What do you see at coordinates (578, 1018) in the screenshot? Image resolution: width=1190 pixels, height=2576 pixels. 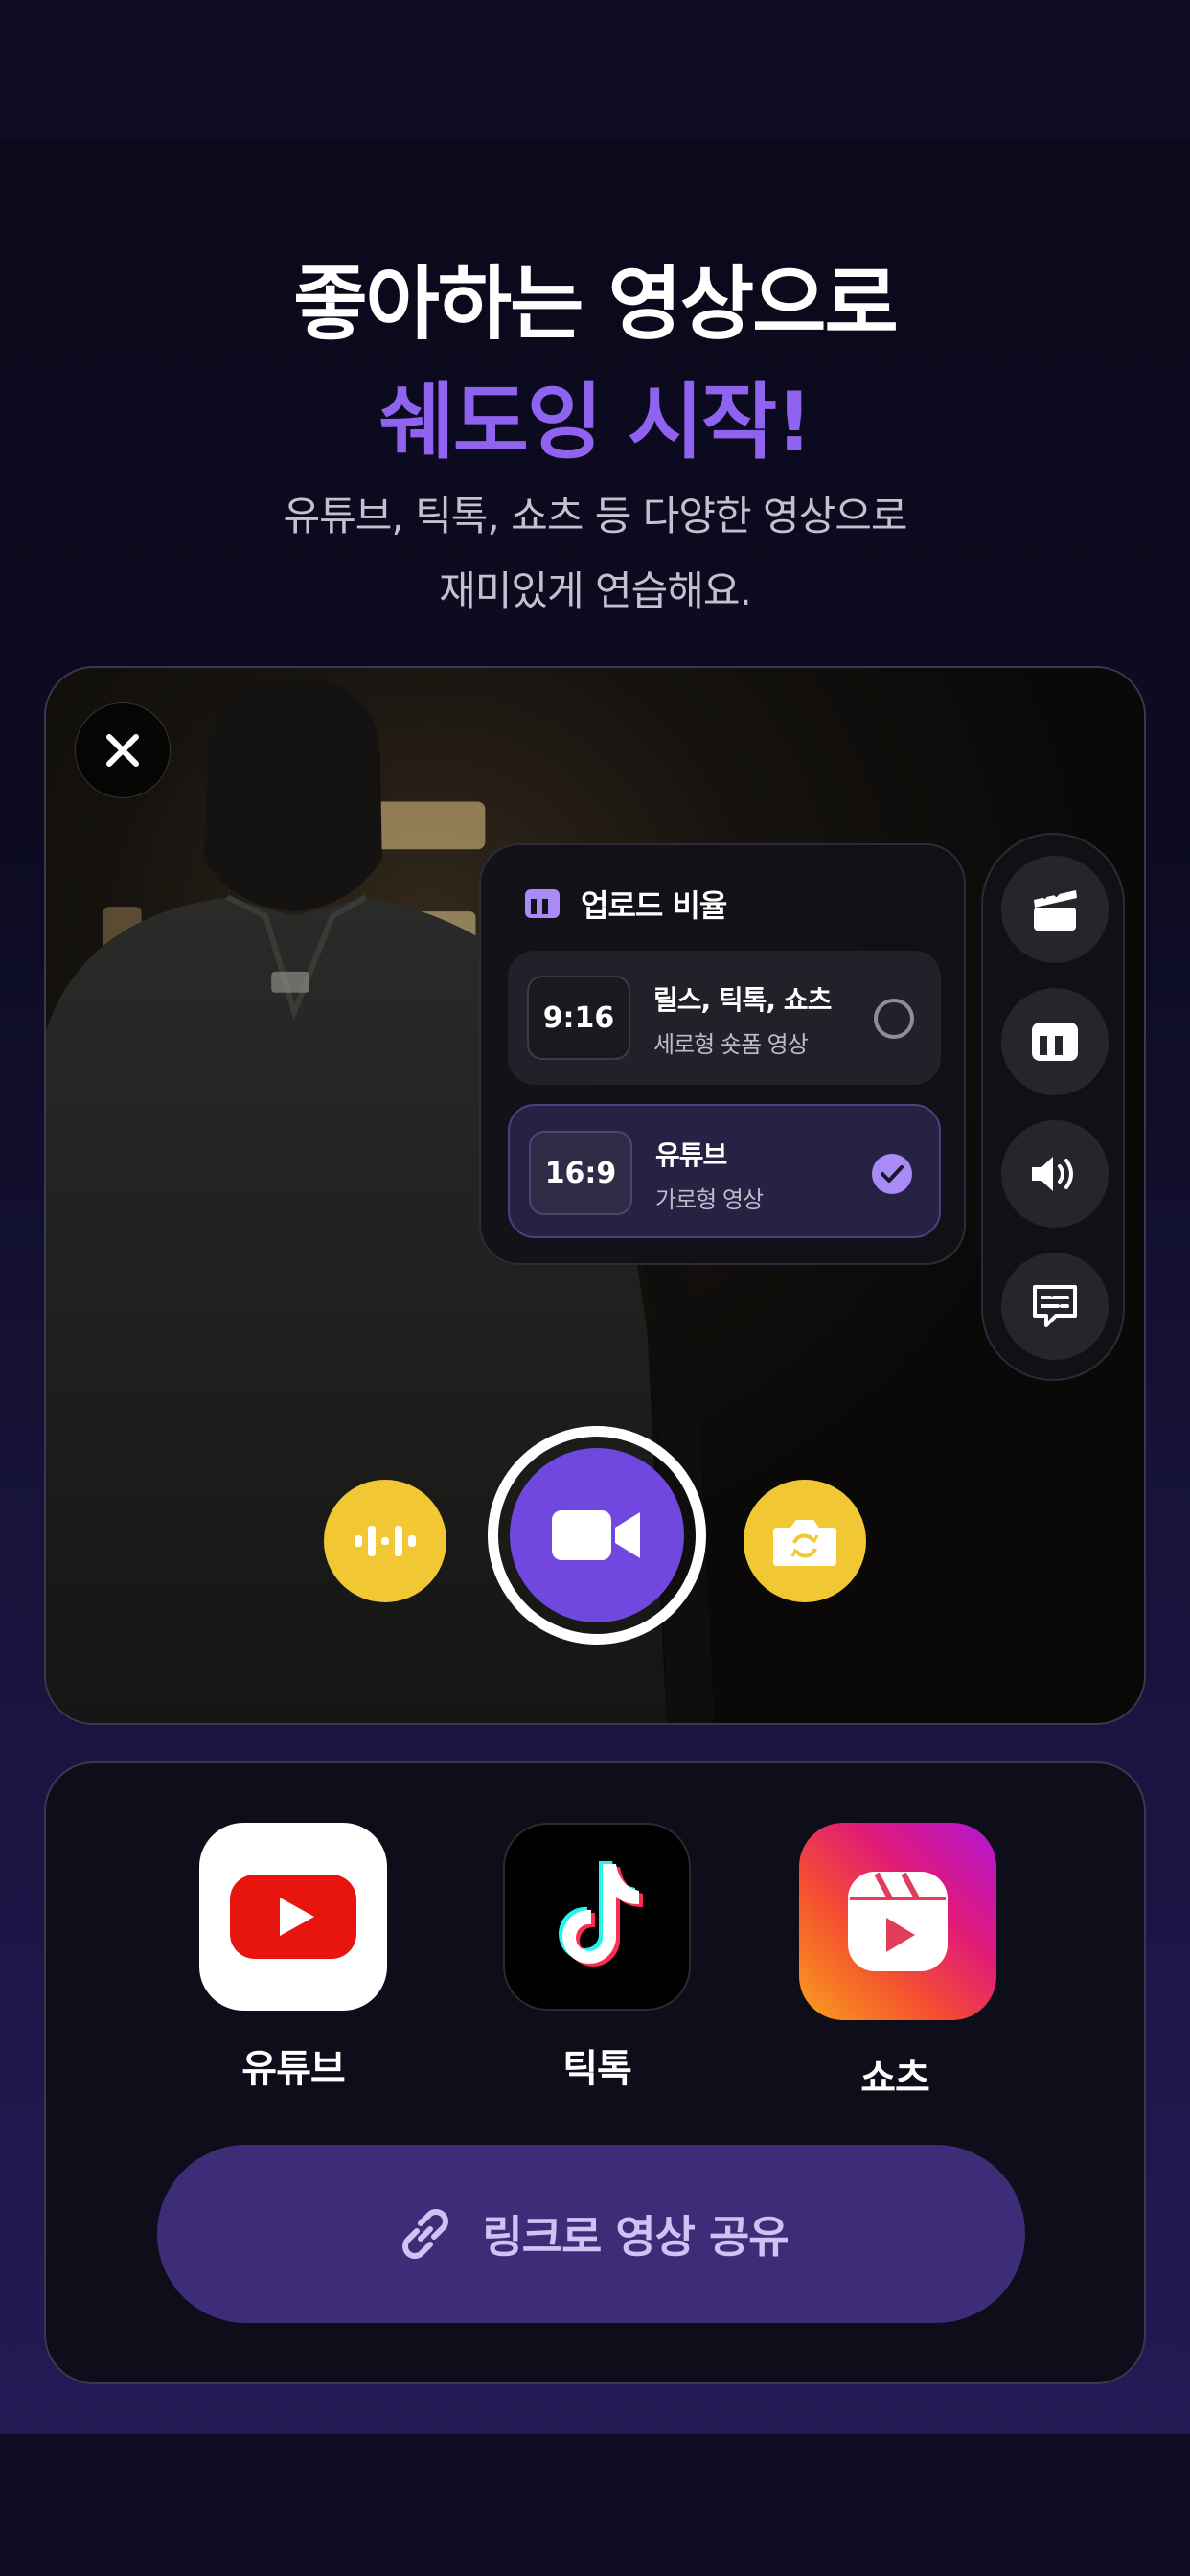 I see `ratio-badge: 9:16` at bounding box center [578, 1018].